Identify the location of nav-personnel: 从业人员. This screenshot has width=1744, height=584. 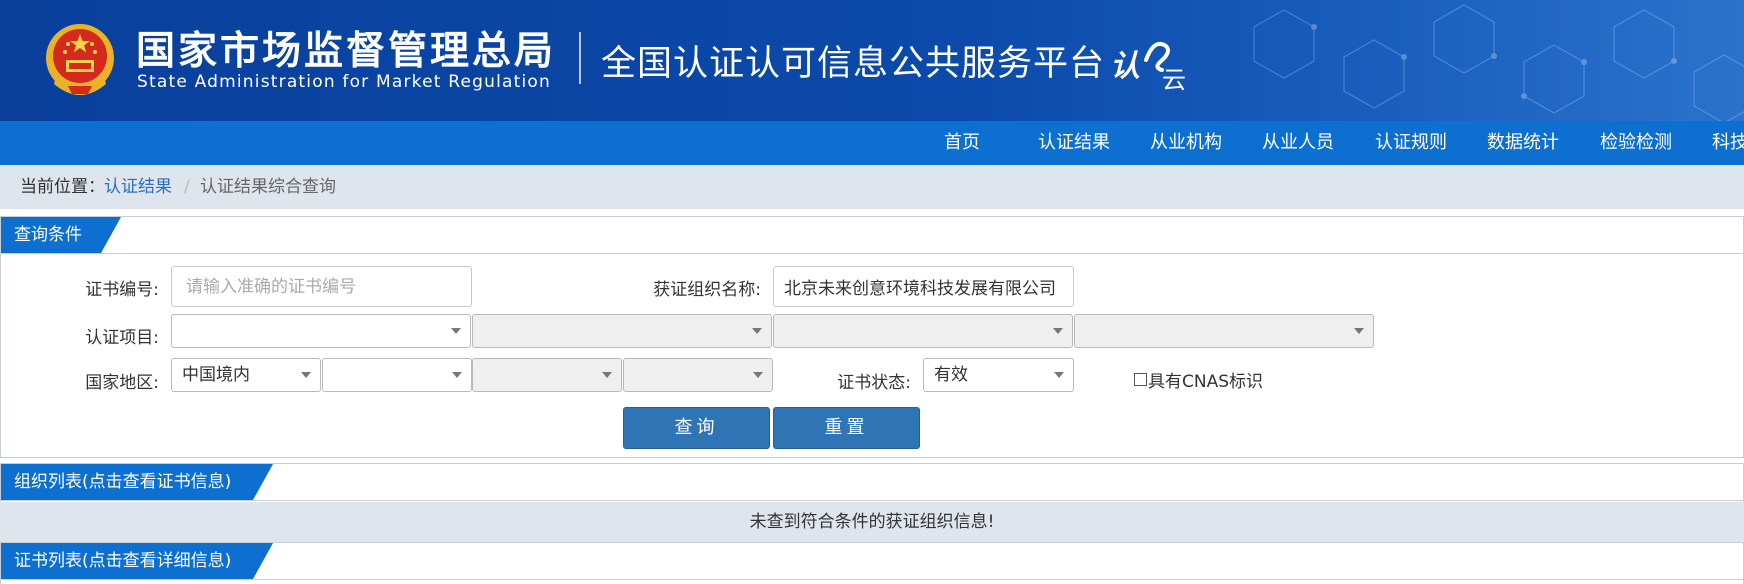
(1298, 143).